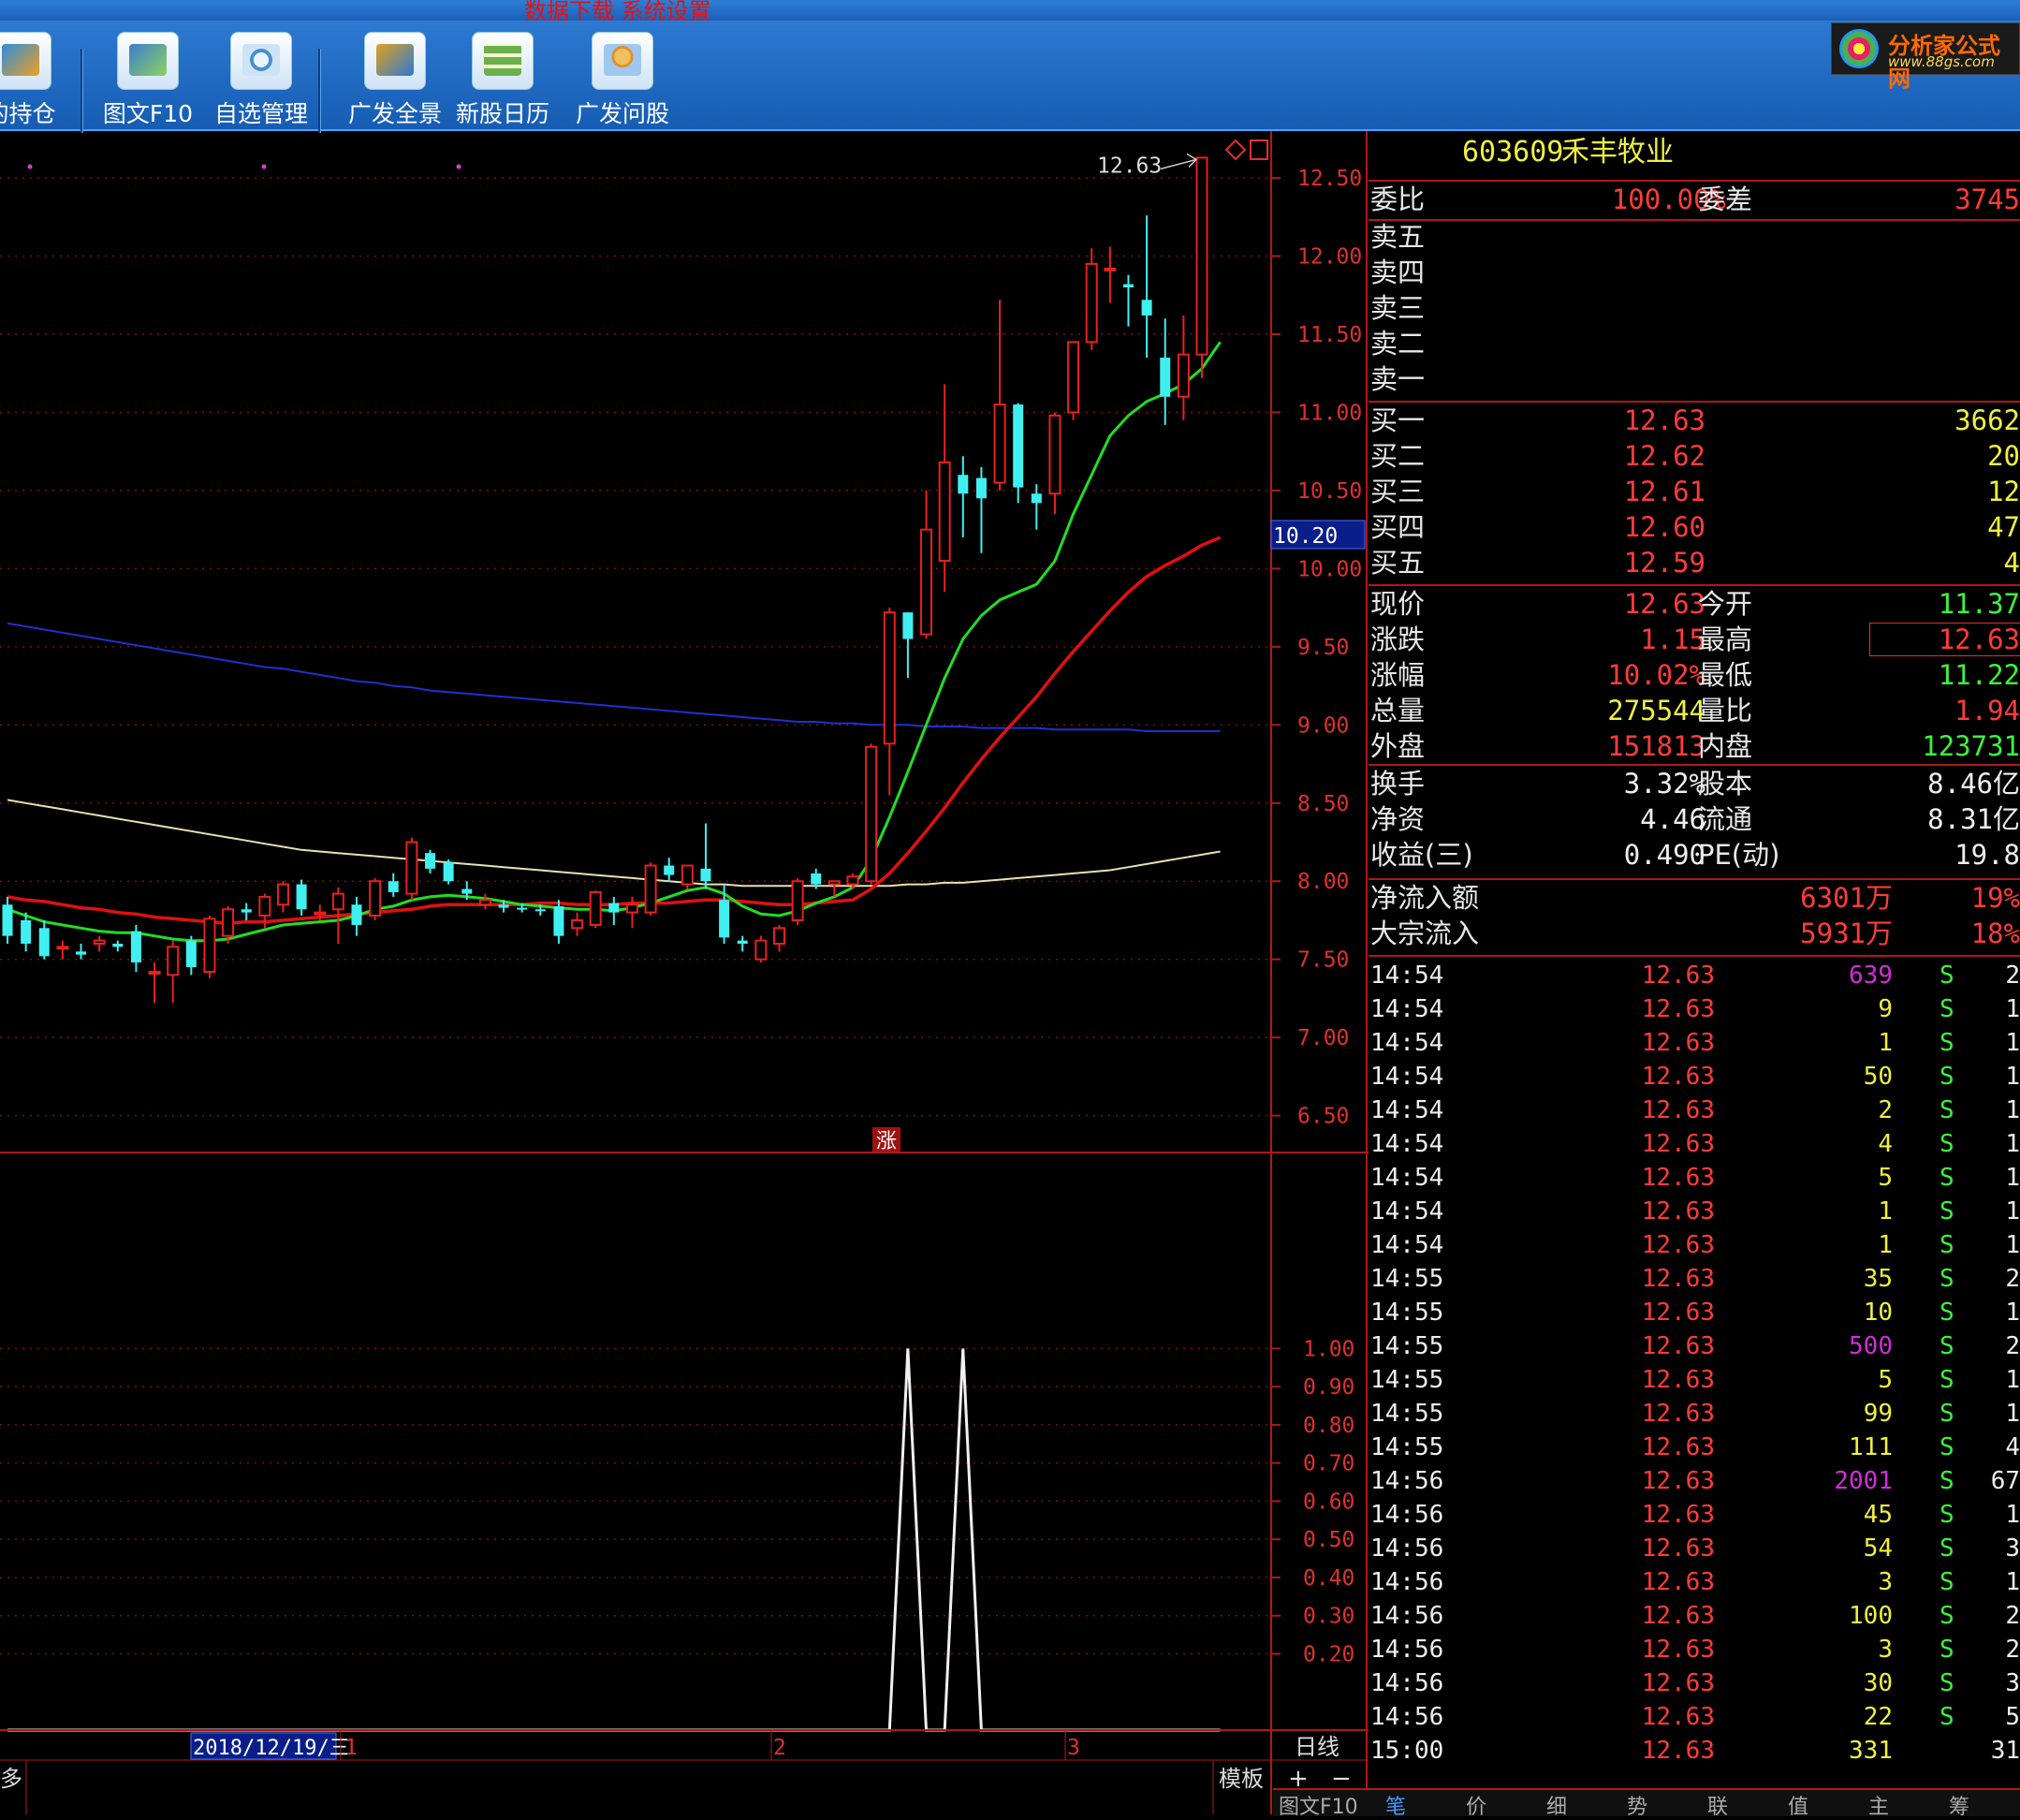 This screenshot has width=2020, height=1820. What do you see at coordinates (1557, 1805) in the screenshot?
I see `bottom-tab: 细` at bounding box center [1557, 1805].